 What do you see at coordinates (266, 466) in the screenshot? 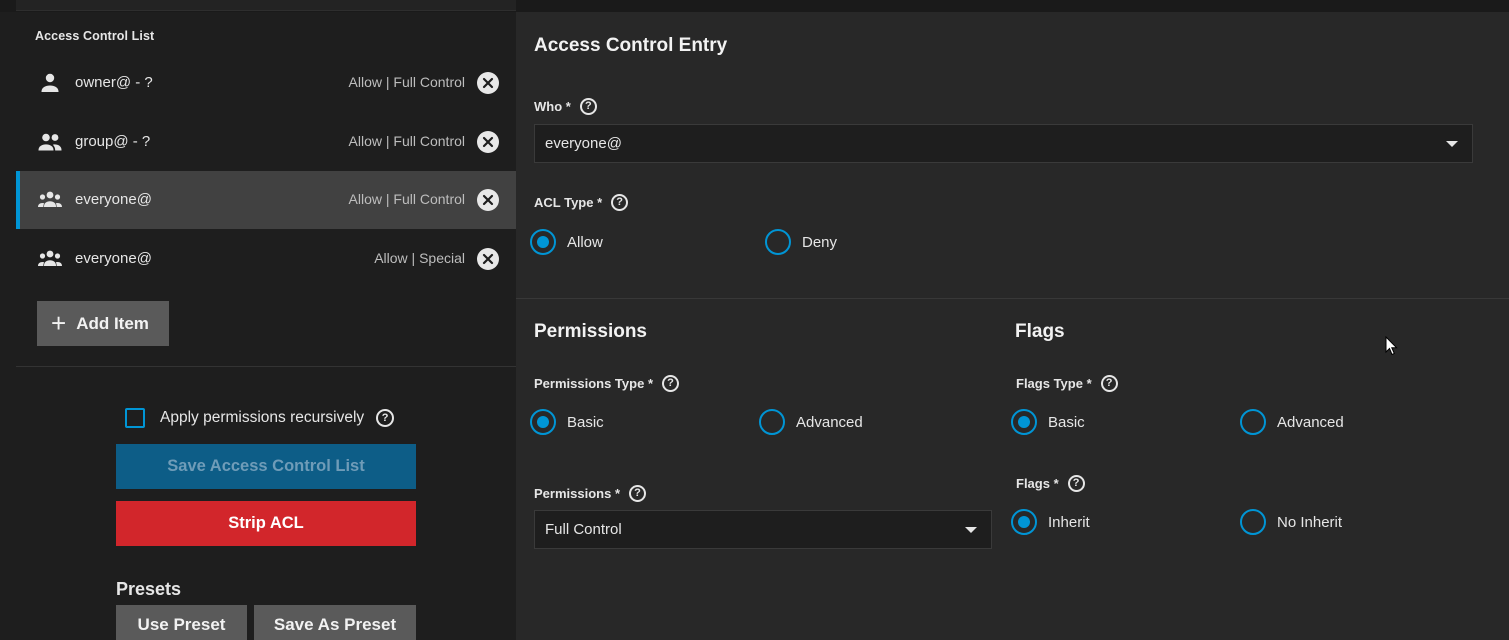
I see `save-acl-button: Save Access Control List` at bounding box center [266, 466].